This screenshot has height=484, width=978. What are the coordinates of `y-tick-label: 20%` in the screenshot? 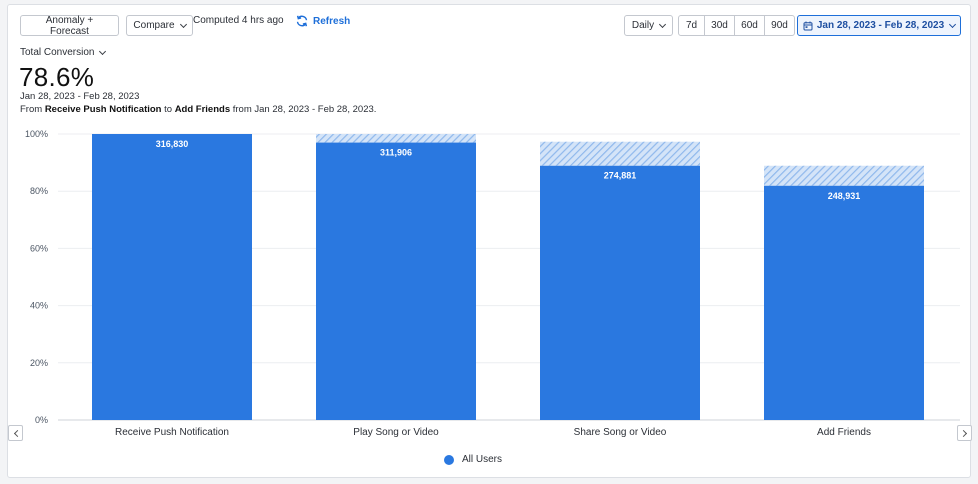 It's located at (39, 363).